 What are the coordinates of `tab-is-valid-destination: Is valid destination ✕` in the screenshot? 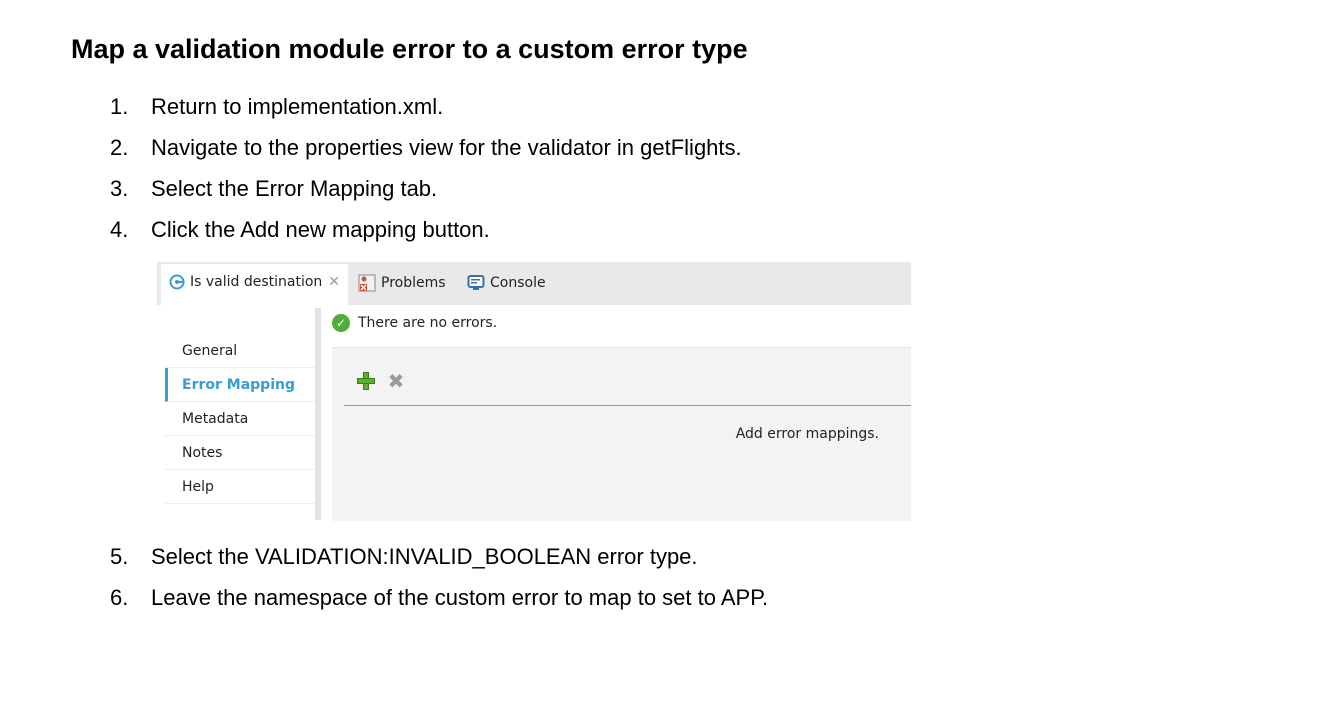 It's located at (254, 284).